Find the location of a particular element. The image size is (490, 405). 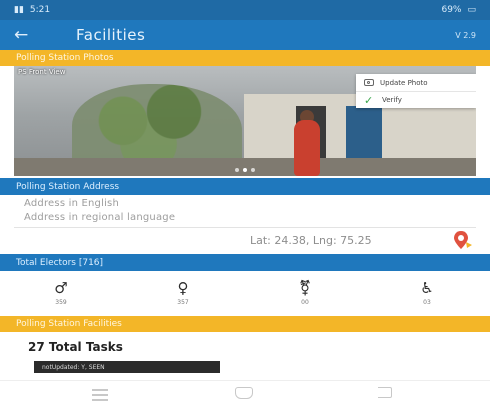

photo-door is located at coordinates (364, 135).